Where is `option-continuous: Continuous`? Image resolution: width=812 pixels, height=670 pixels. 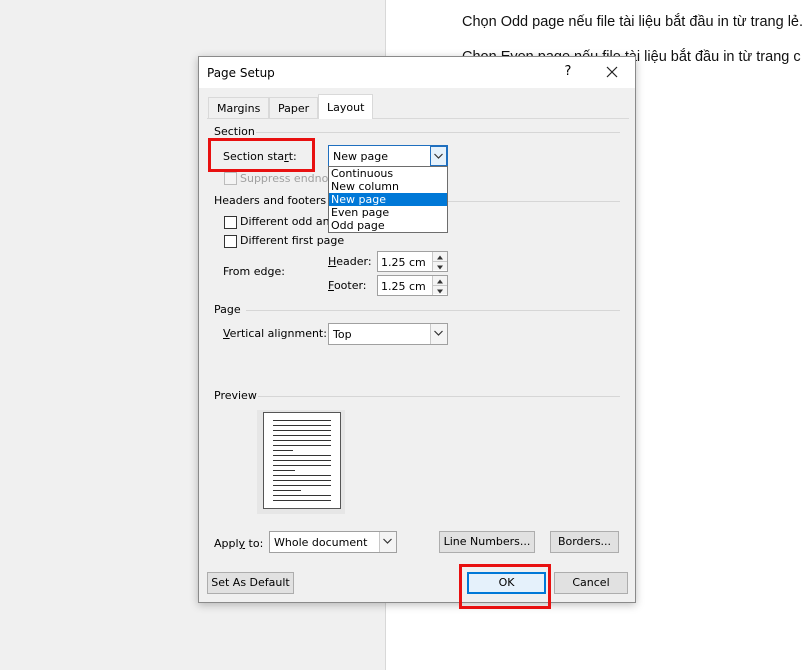
option-continuous: Continuous is located at coordinates (388, 173).